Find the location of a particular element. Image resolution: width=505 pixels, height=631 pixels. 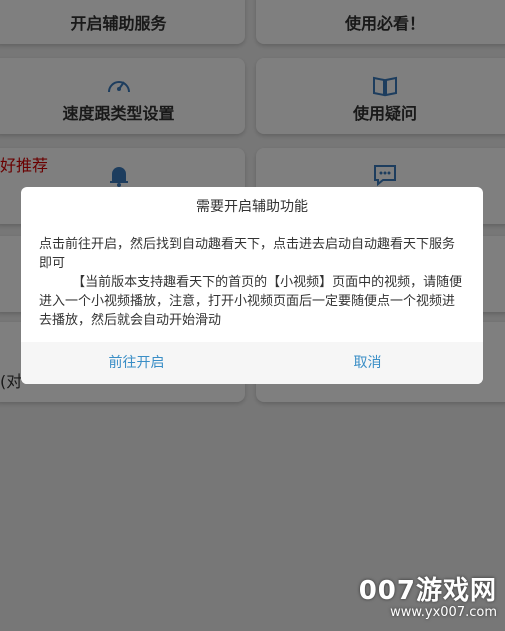

cancel-button: 取消 is located at coordinates (367, 363).